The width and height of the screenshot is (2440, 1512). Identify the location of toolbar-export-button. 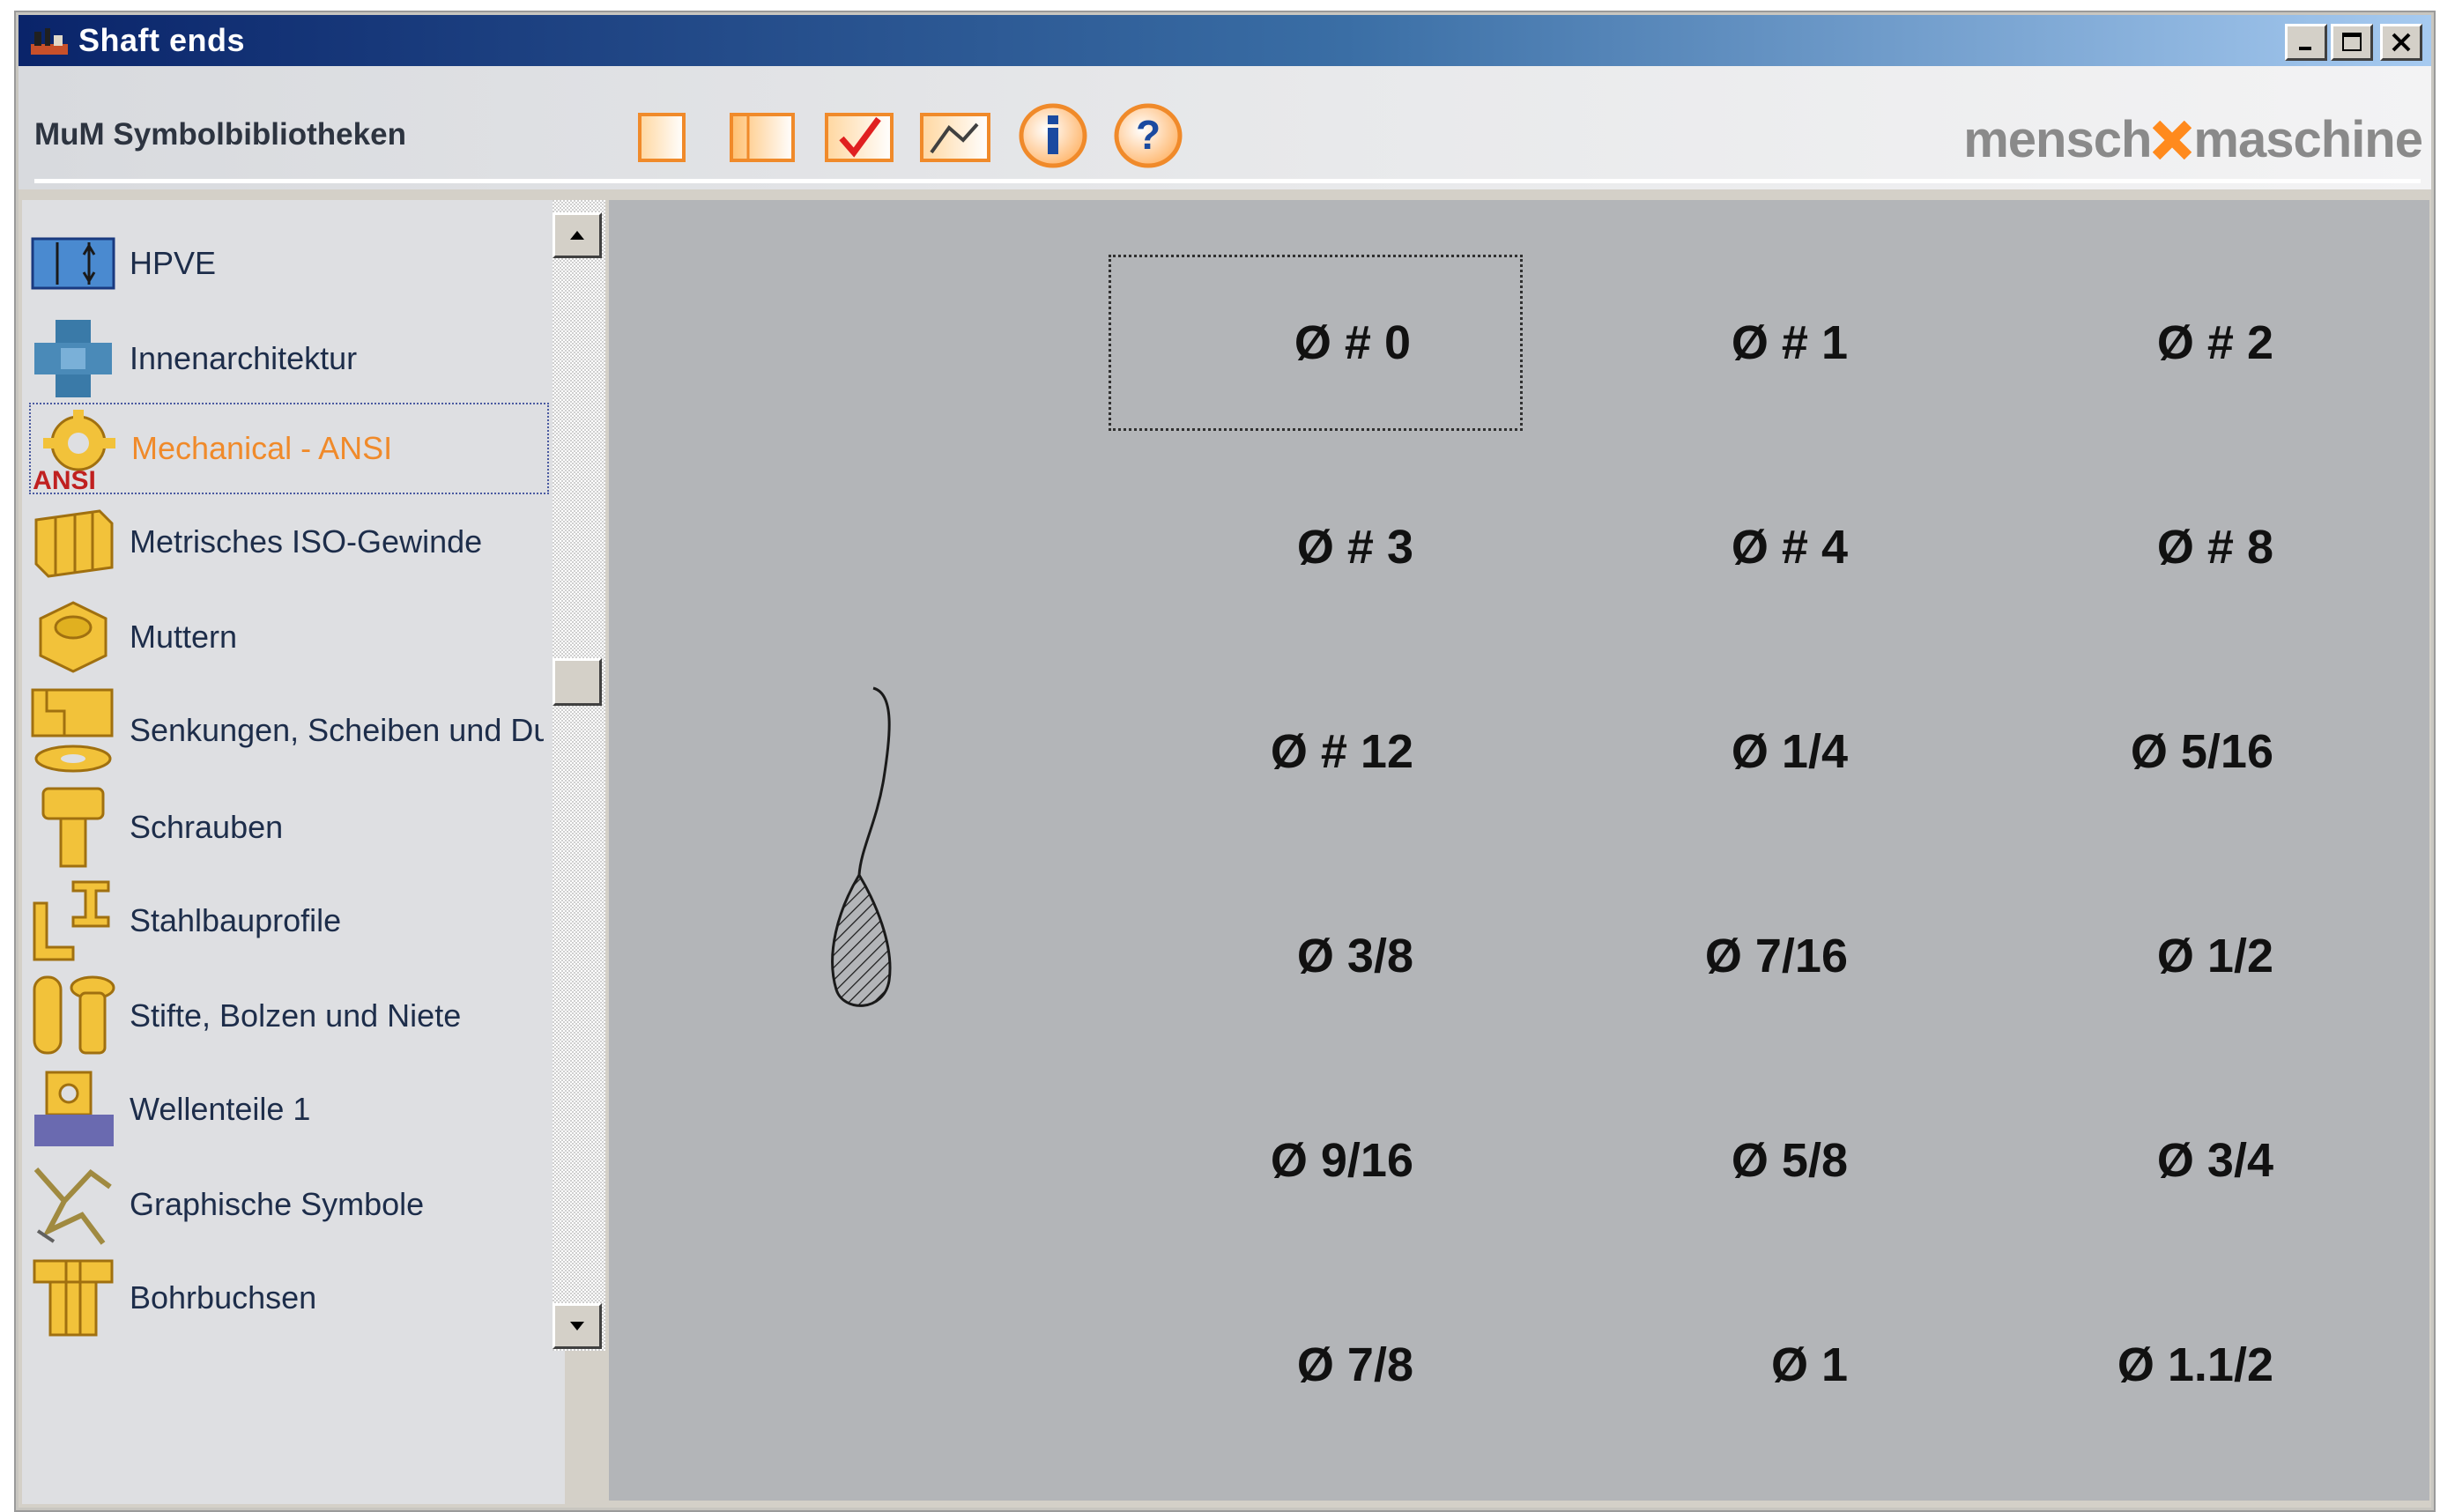
(955, 137).